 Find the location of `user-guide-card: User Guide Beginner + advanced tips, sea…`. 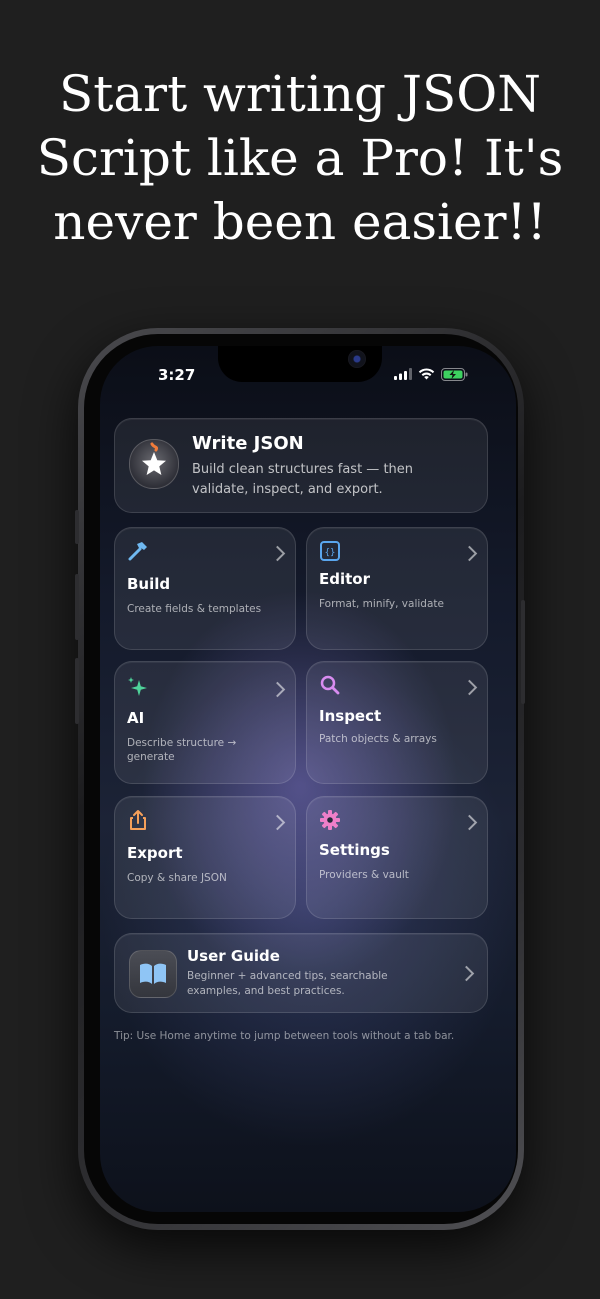

user-guide-card: User Guide Beginner + advanced tips, sea… is located at coordinates (301, 973).